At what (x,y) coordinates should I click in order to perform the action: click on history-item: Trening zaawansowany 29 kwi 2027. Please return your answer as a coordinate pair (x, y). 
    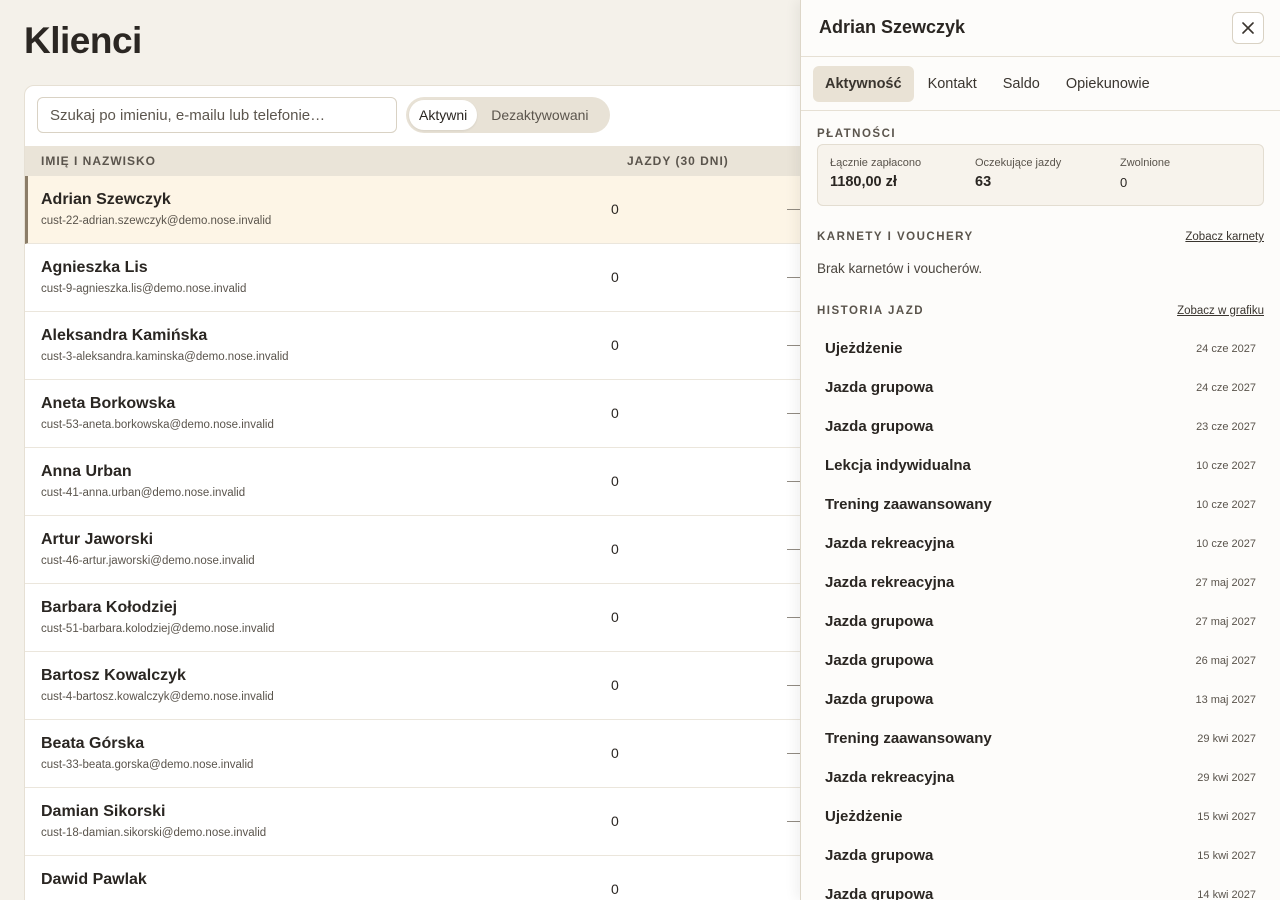
    Looking at the image, I should click on (1040, 739).